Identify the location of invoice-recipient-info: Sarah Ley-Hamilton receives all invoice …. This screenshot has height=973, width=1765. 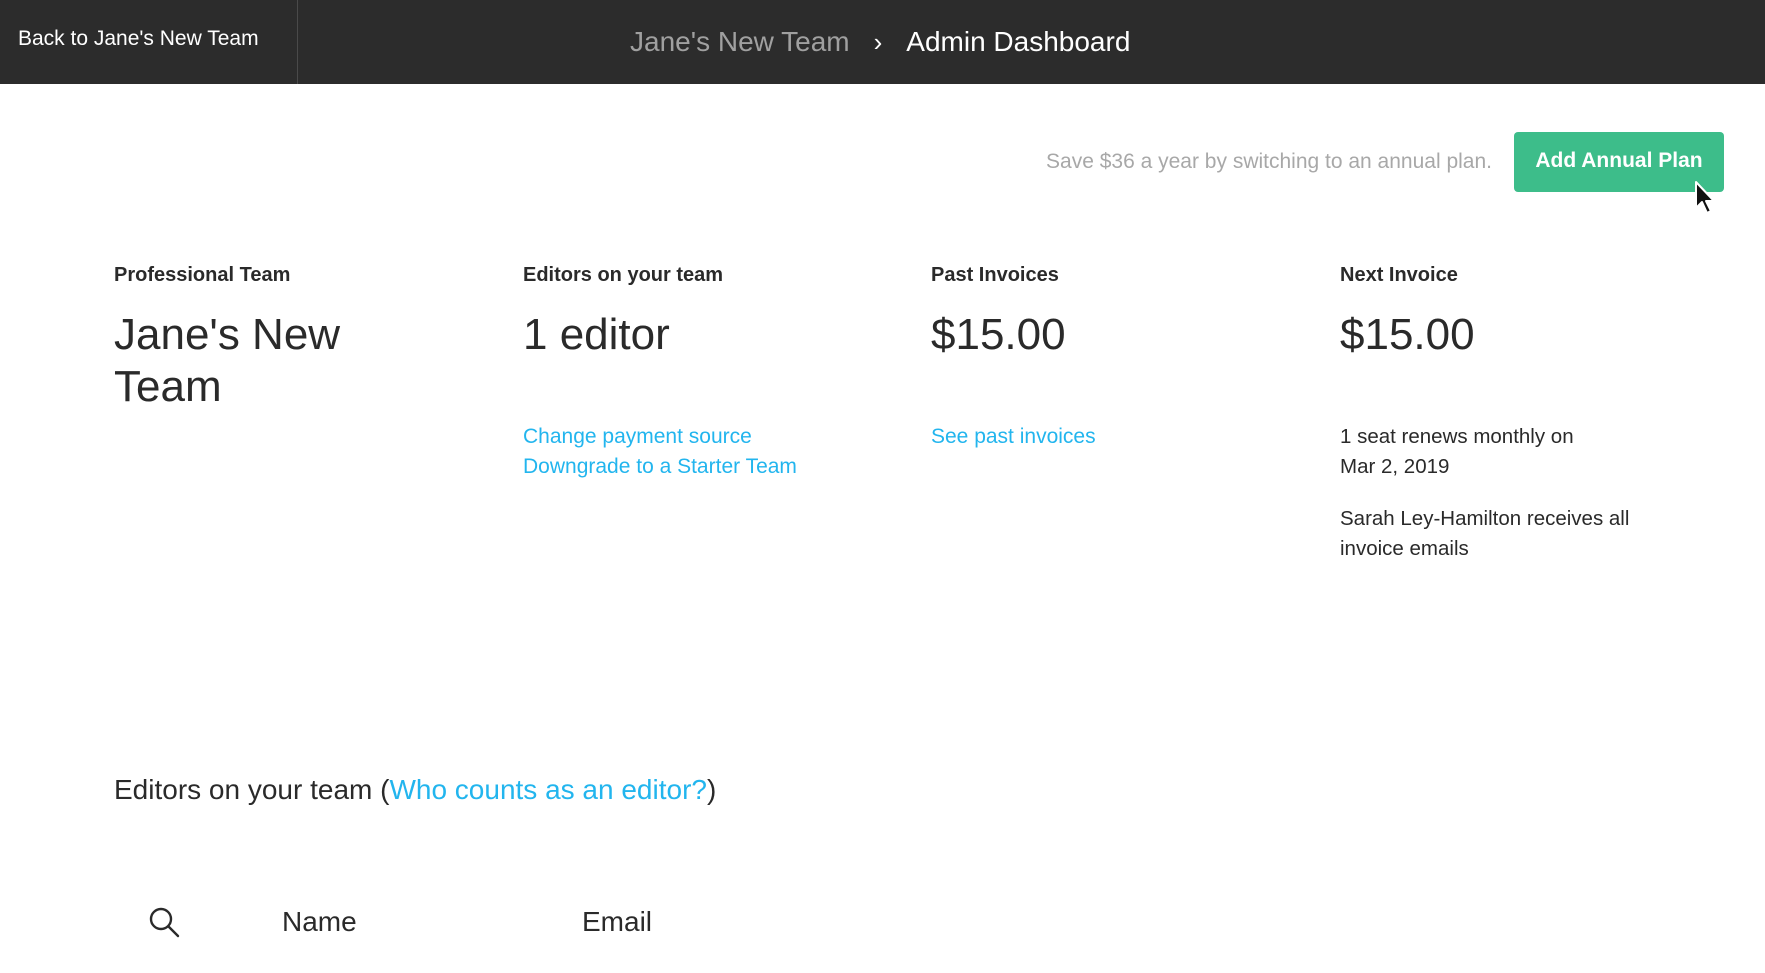
(1485, 533).